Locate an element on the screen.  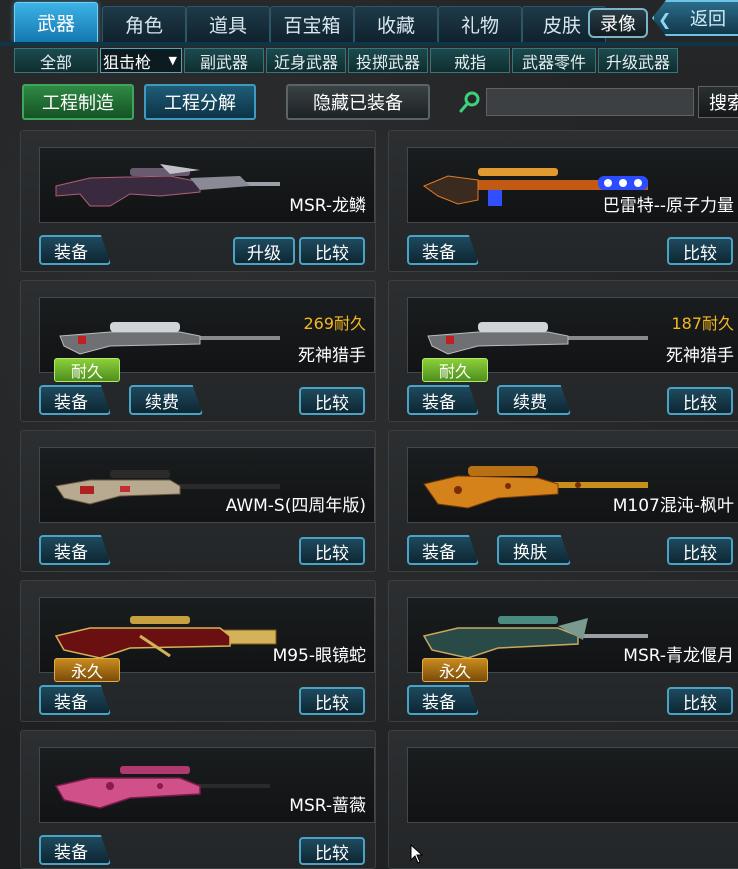
record-button: 录像 is located at coordinates (618, 23).